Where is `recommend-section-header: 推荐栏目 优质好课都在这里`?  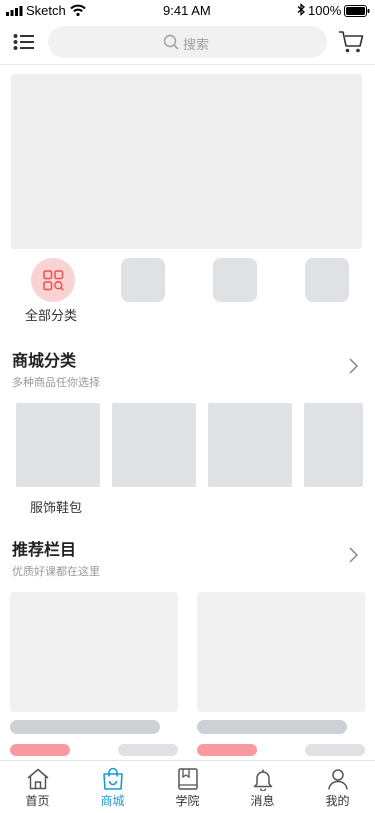
recommend-section-header: 推荐栏目 优质好课都在这里 is located at coordinates (56, 557).